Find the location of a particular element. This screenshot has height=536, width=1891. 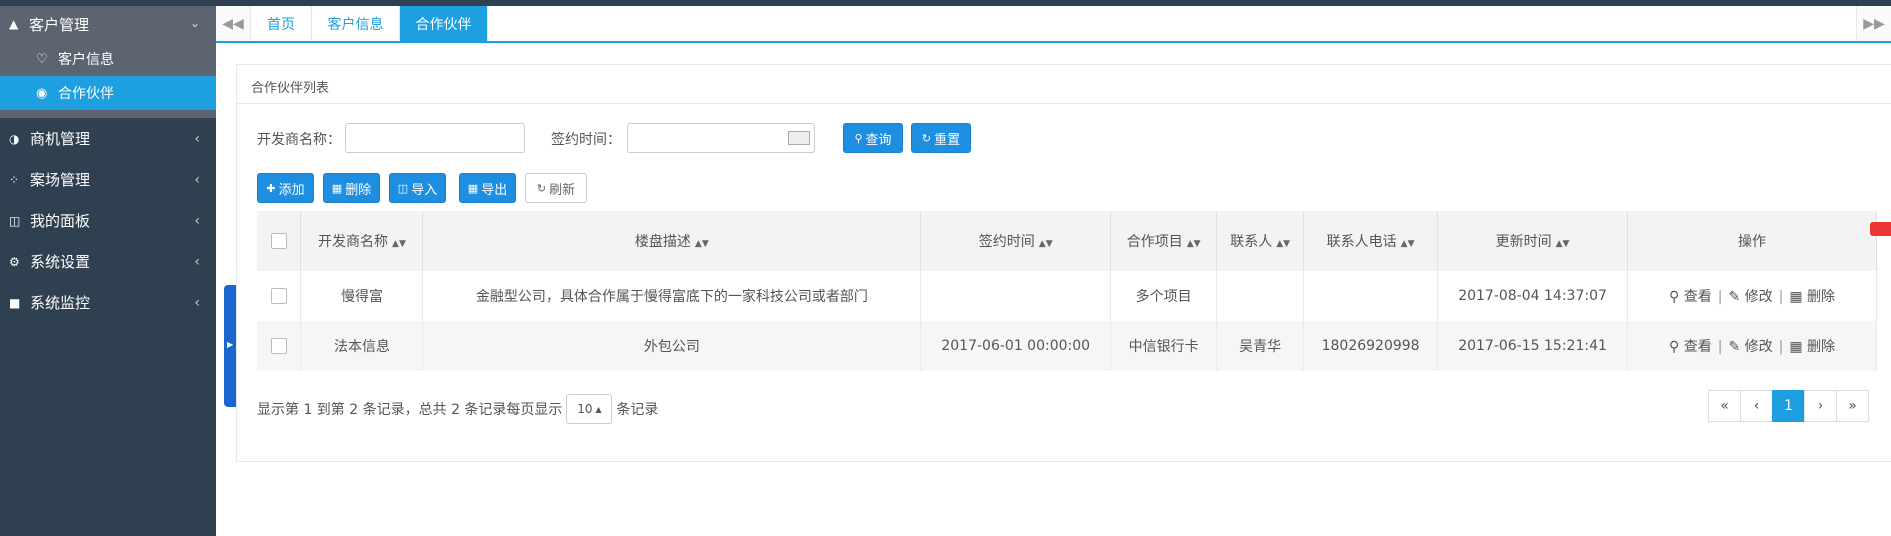

column-header: 开发商名称 ▲▼ is located at coordinates (362, 241).